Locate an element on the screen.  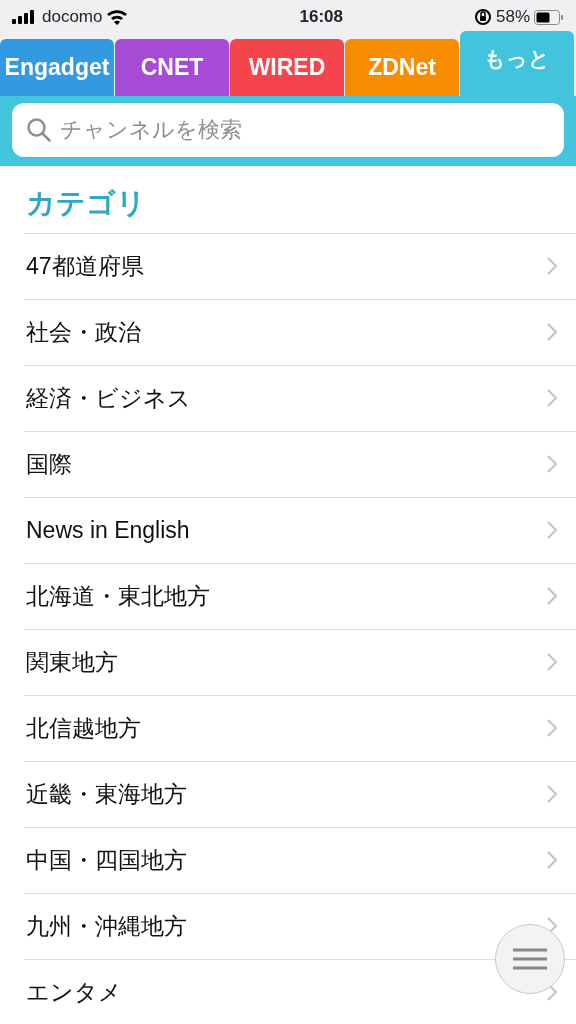
section-title: カテゴリ is located at coordinates (86, 203).